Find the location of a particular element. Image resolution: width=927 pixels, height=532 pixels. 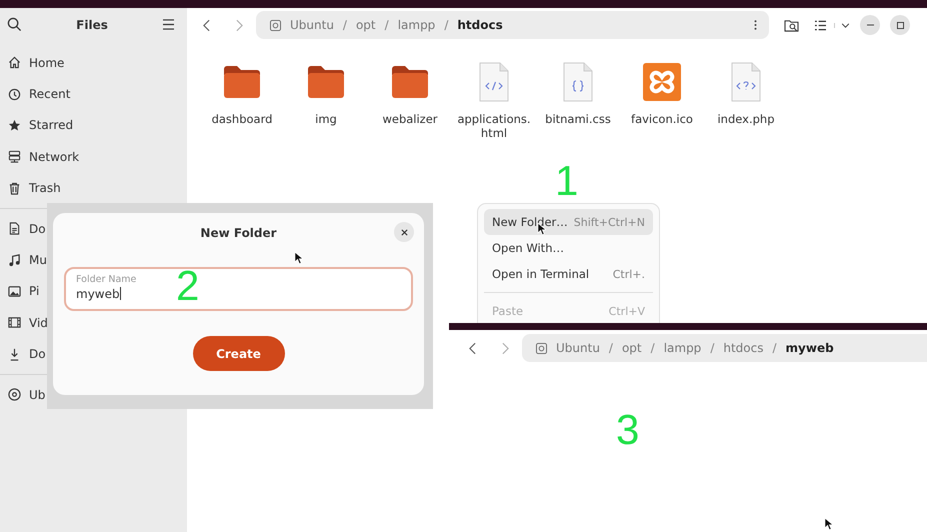

sidebar-title: Files is located at coordinates (92, 25).